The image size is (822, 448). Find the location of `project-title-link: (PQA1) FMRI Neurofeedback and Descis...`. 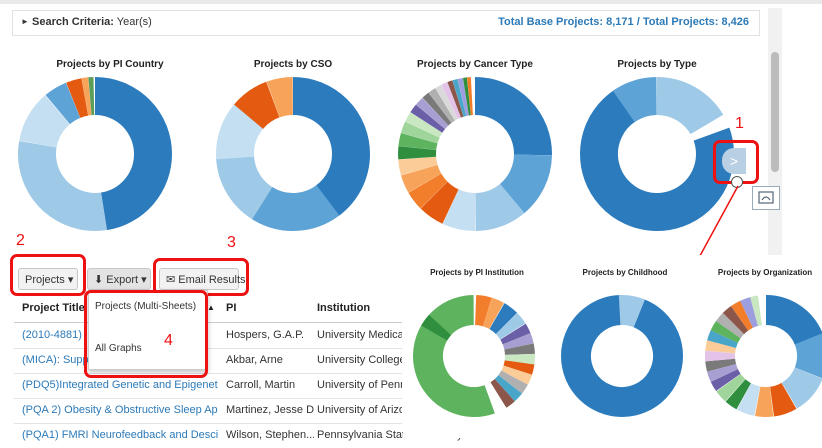

project-title-link: (PQA1) FMRI Neurofeedback and Descis... is located at coordinates (120, 435).